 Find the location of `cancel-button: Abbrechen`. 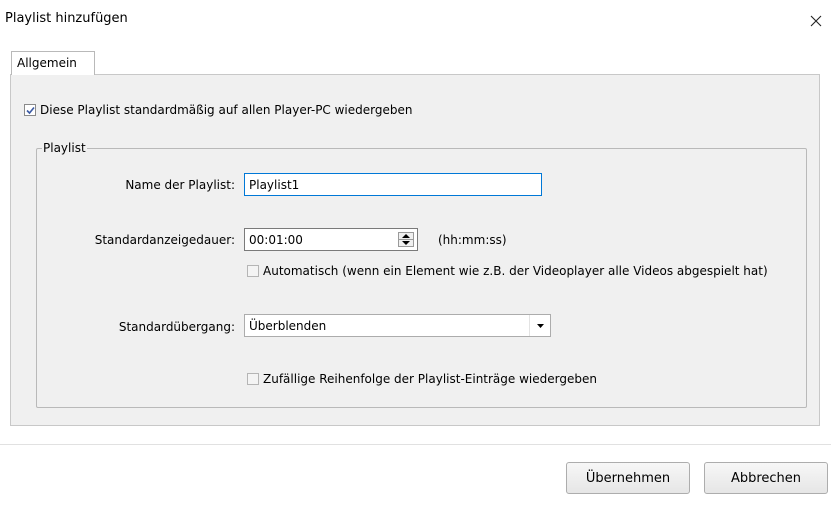

cancel-button: Abbrechen is located at coordinates (766, 478).